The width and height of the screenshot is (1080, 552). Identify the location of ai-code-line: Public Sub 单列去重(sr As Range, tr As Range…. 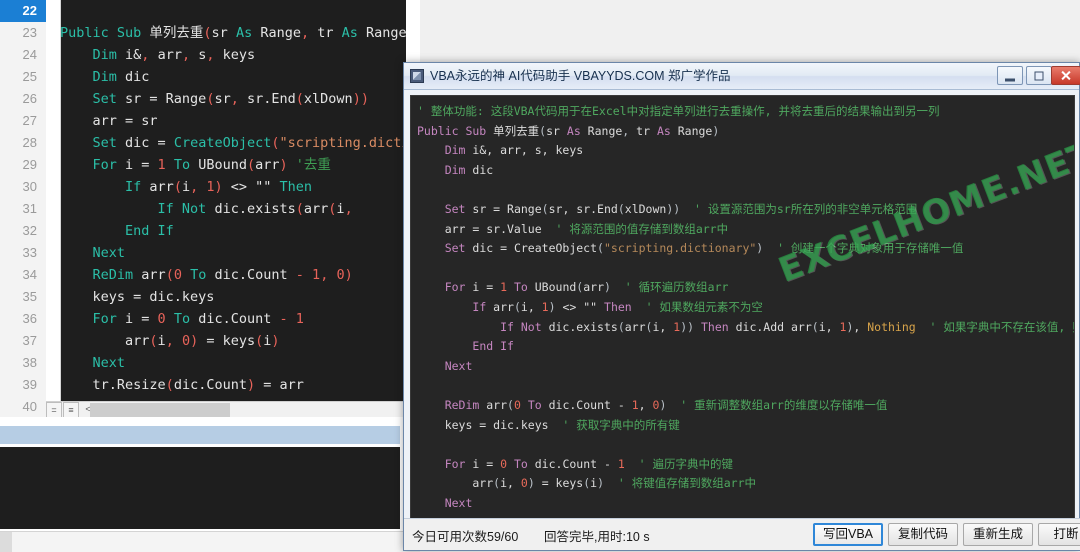
(568, 130).